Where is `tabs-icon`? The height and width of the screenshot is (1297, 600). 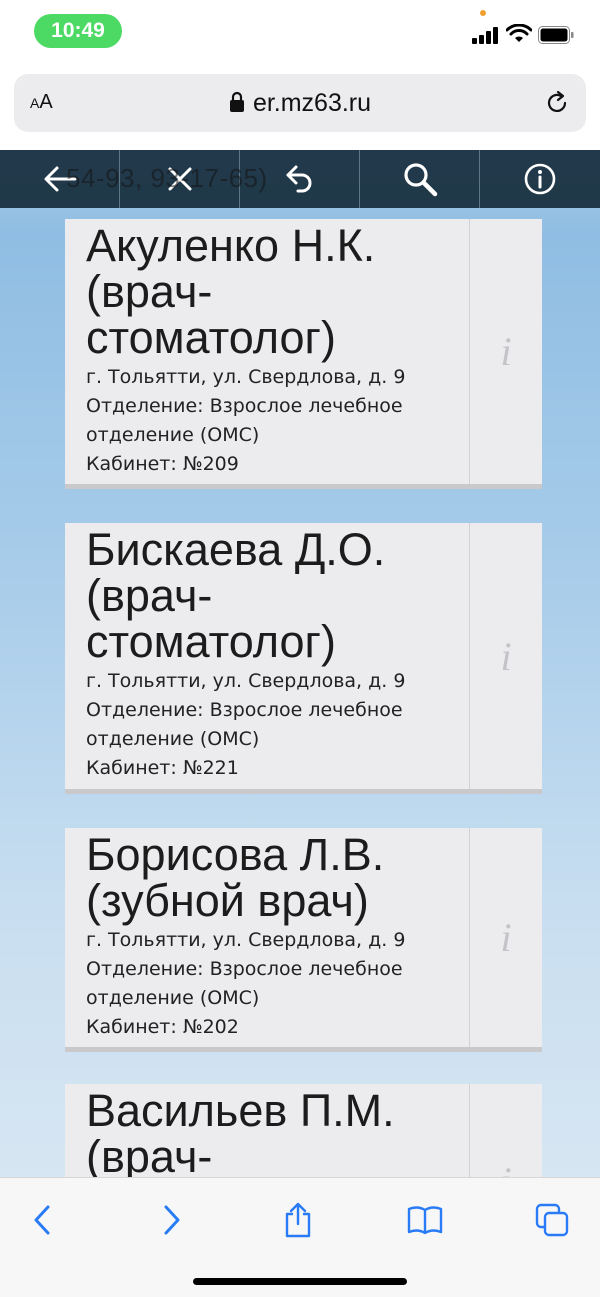
tabs-icon is located at coordinates (552, 1220).